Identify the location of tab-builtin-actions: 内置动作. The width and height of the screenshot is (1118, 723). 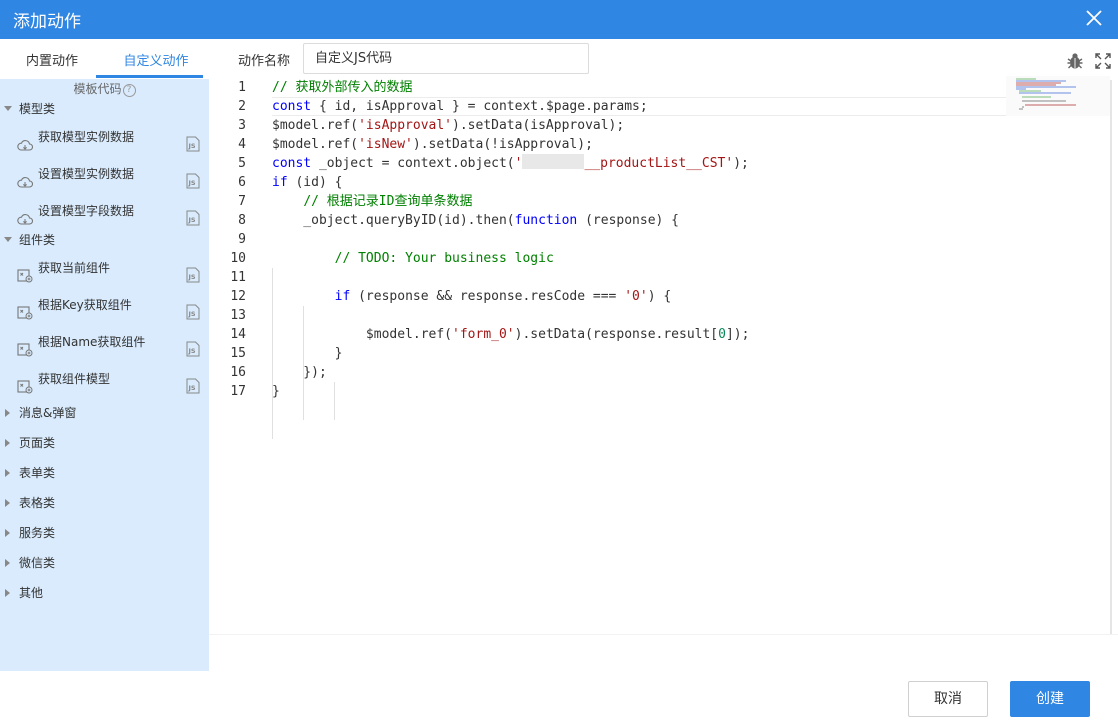
(52, 59).